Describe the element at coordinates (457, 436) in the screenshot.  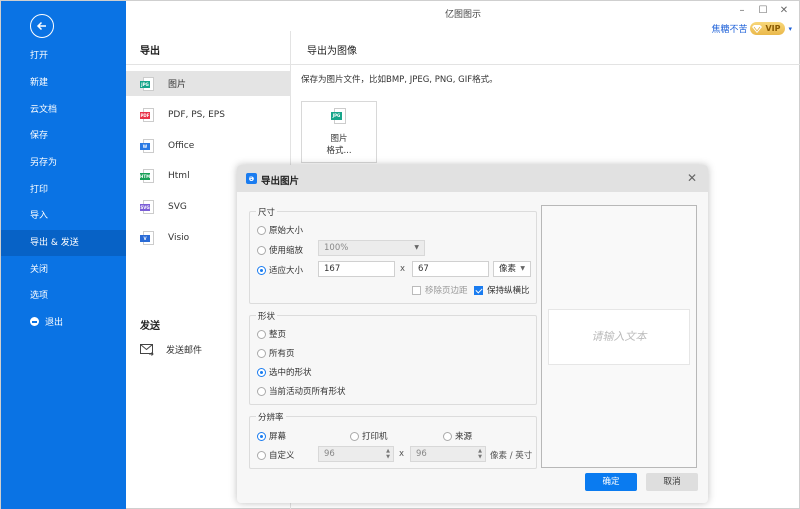
I see `radio-source: 来源` at that location.